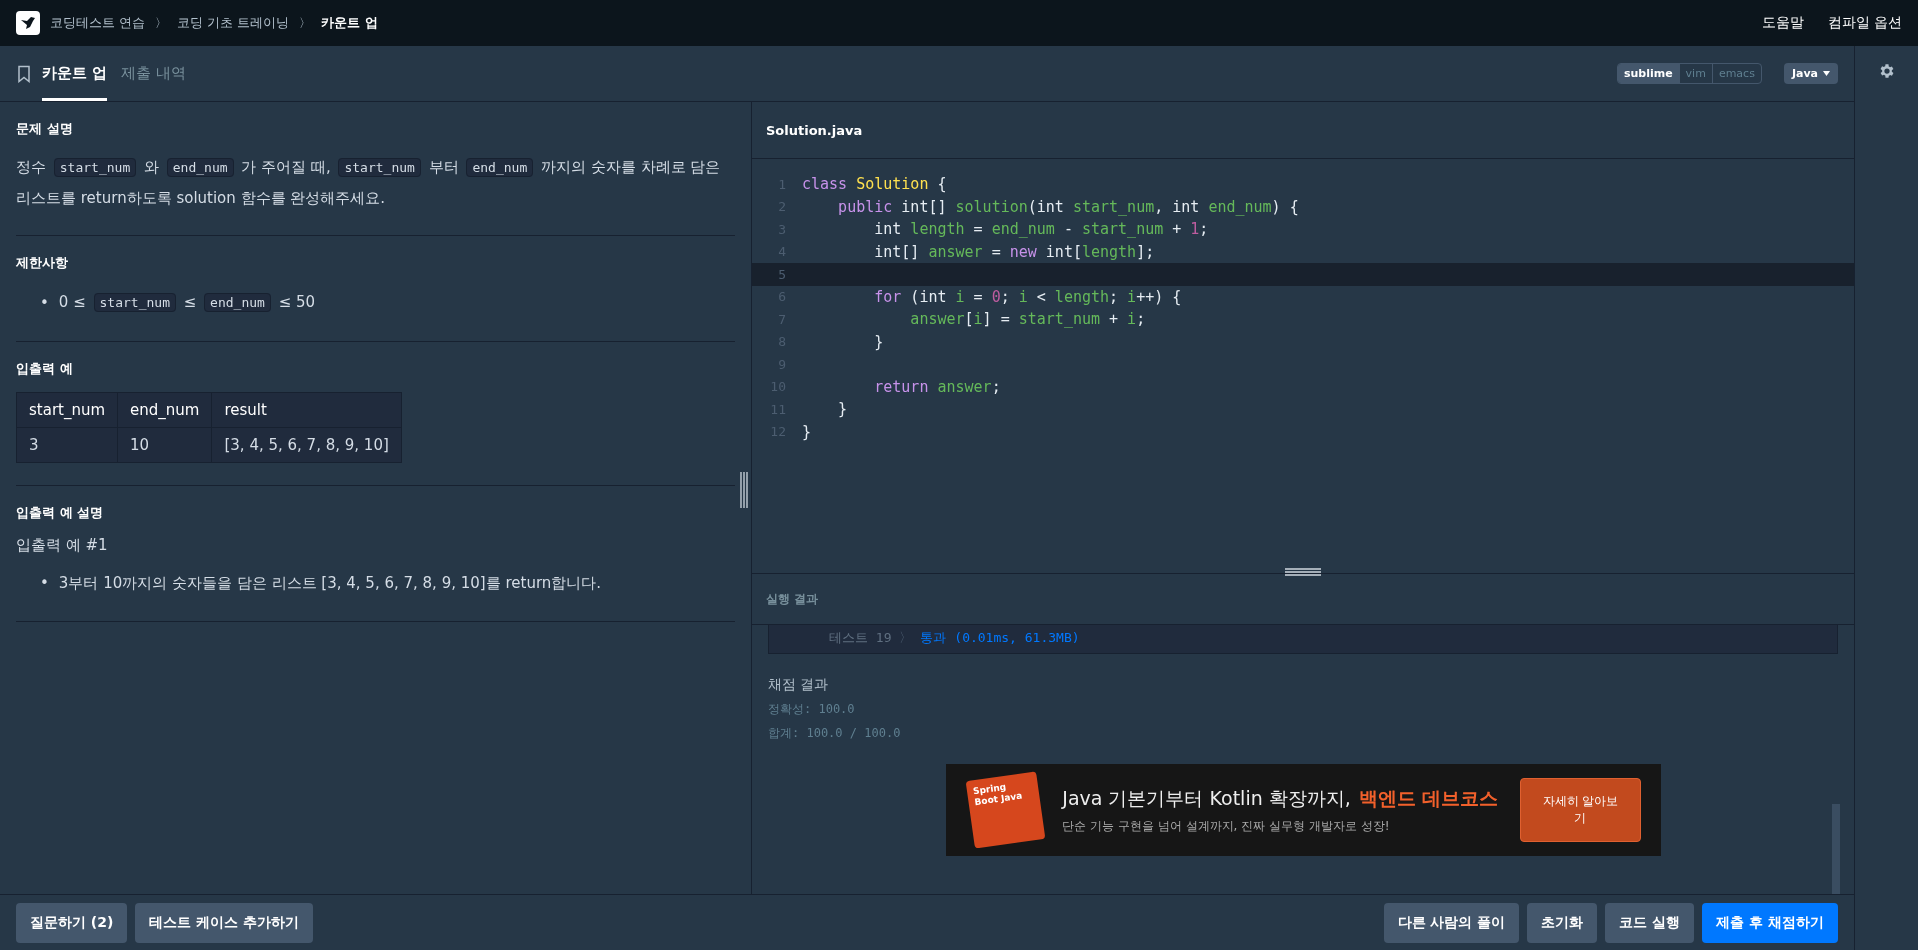 The height and width of the screenshot is (950, 1918). Describe the element at coordinates (901, 386) in the screenshot. I see `code-line: return answer;` at that location.